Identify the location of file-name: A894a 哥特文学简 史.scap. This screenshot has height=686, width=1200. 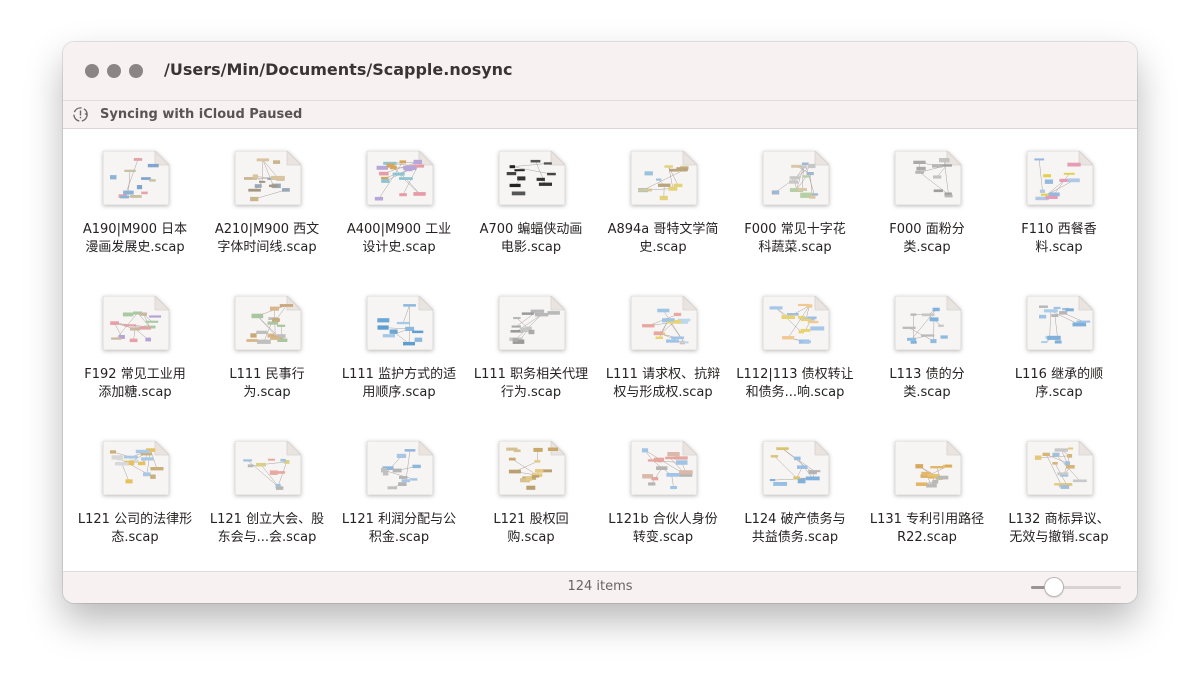
(663, 239).